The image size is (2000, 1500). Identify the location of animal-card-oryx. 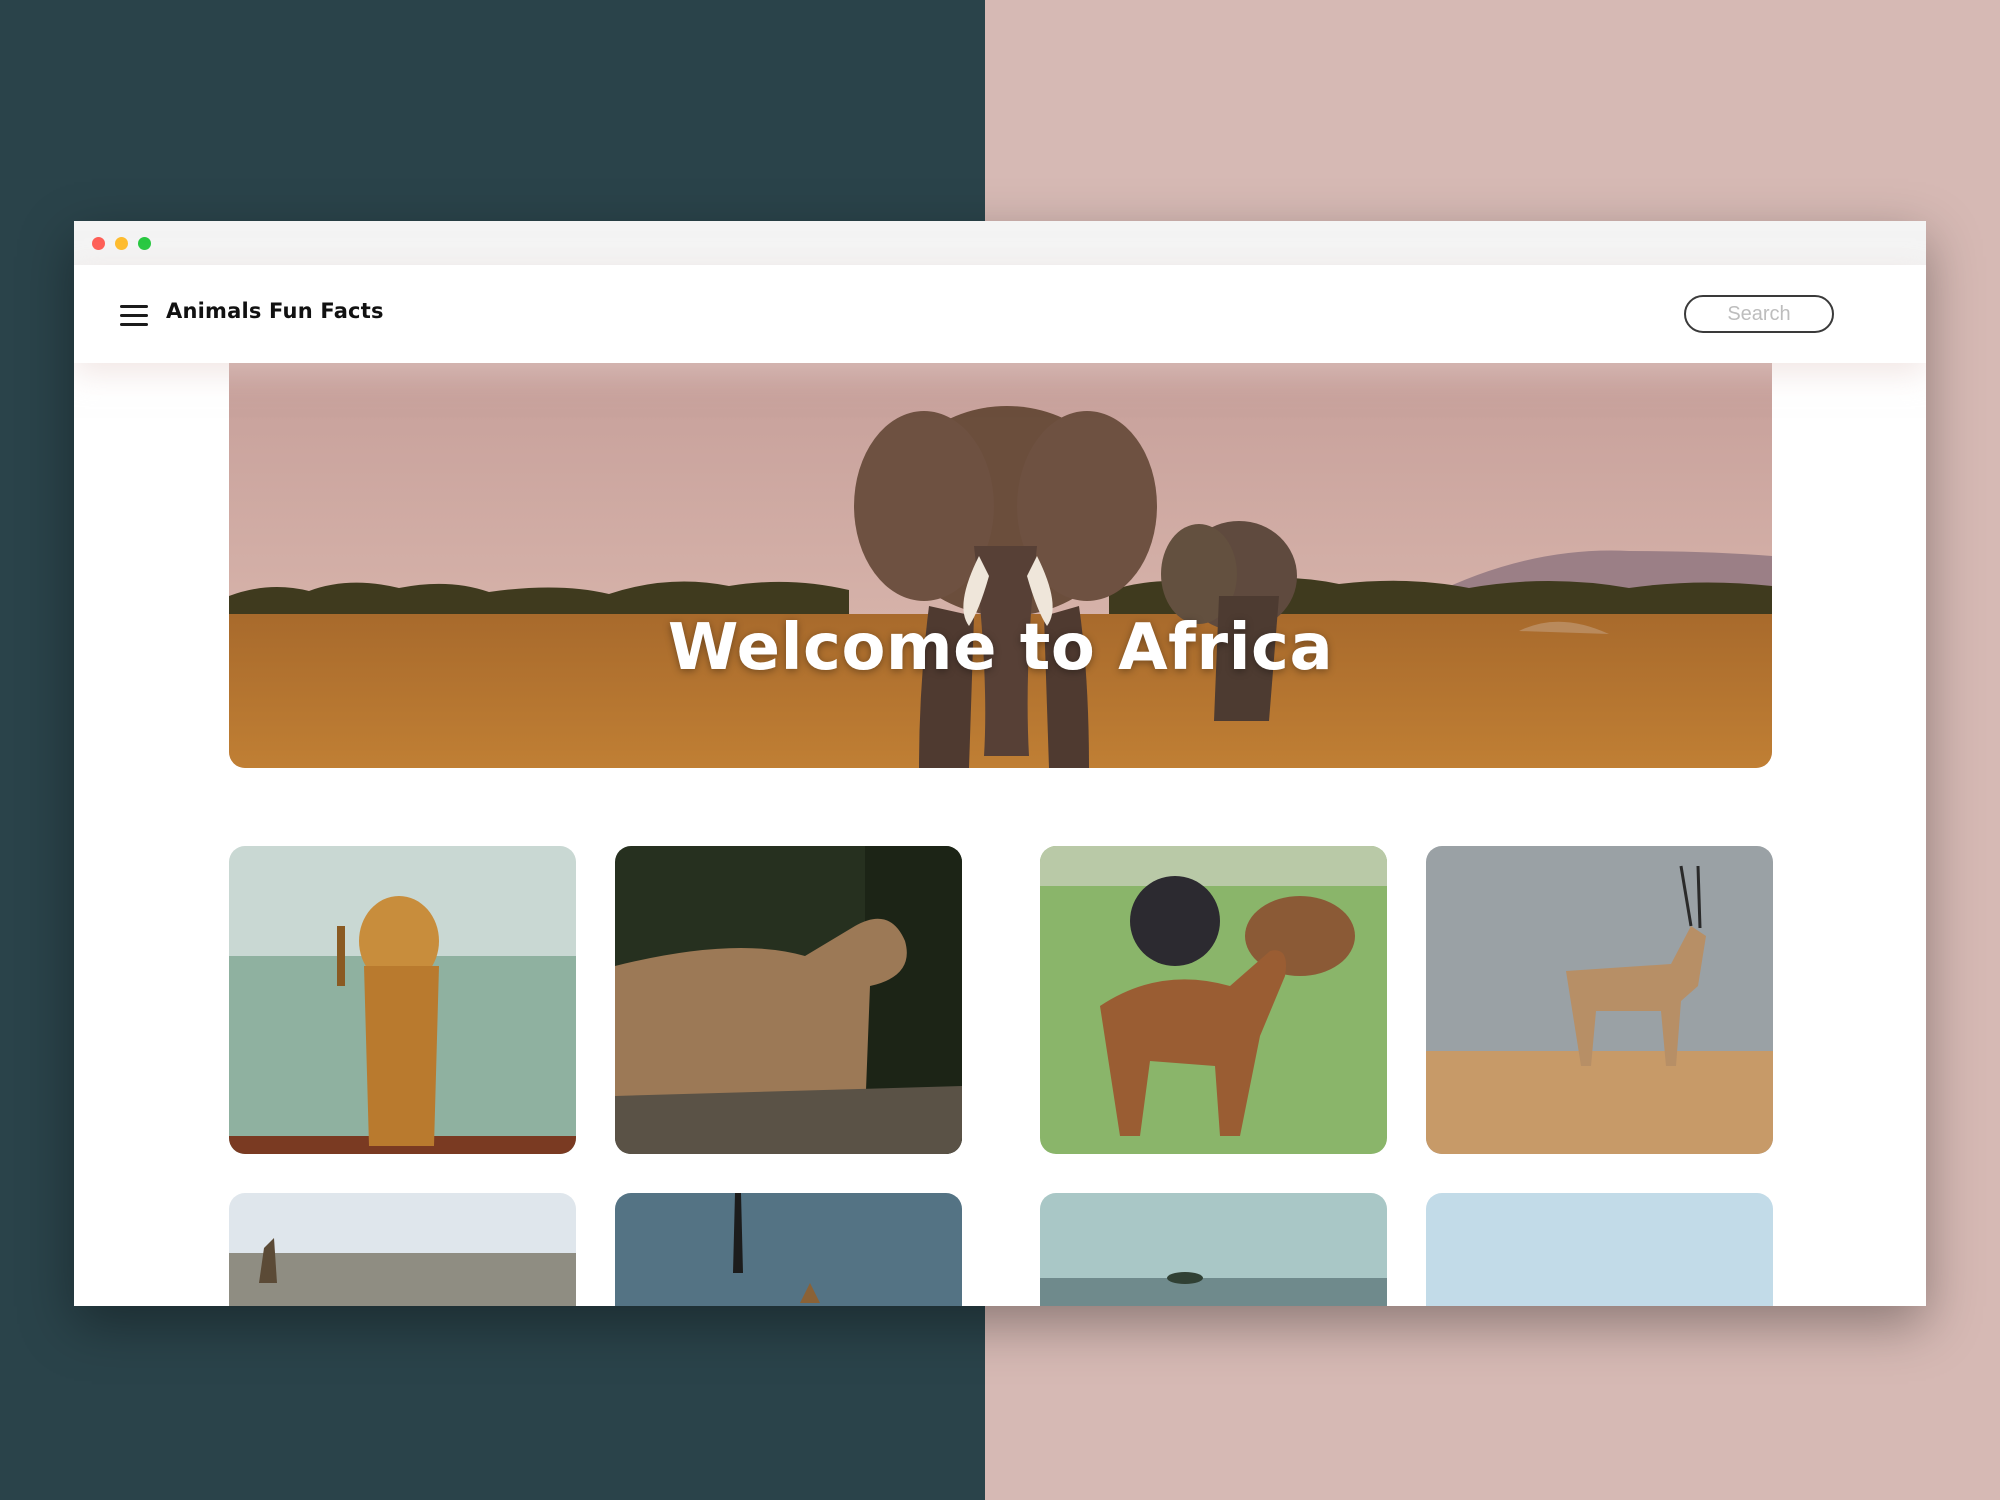
(1599, 1000).